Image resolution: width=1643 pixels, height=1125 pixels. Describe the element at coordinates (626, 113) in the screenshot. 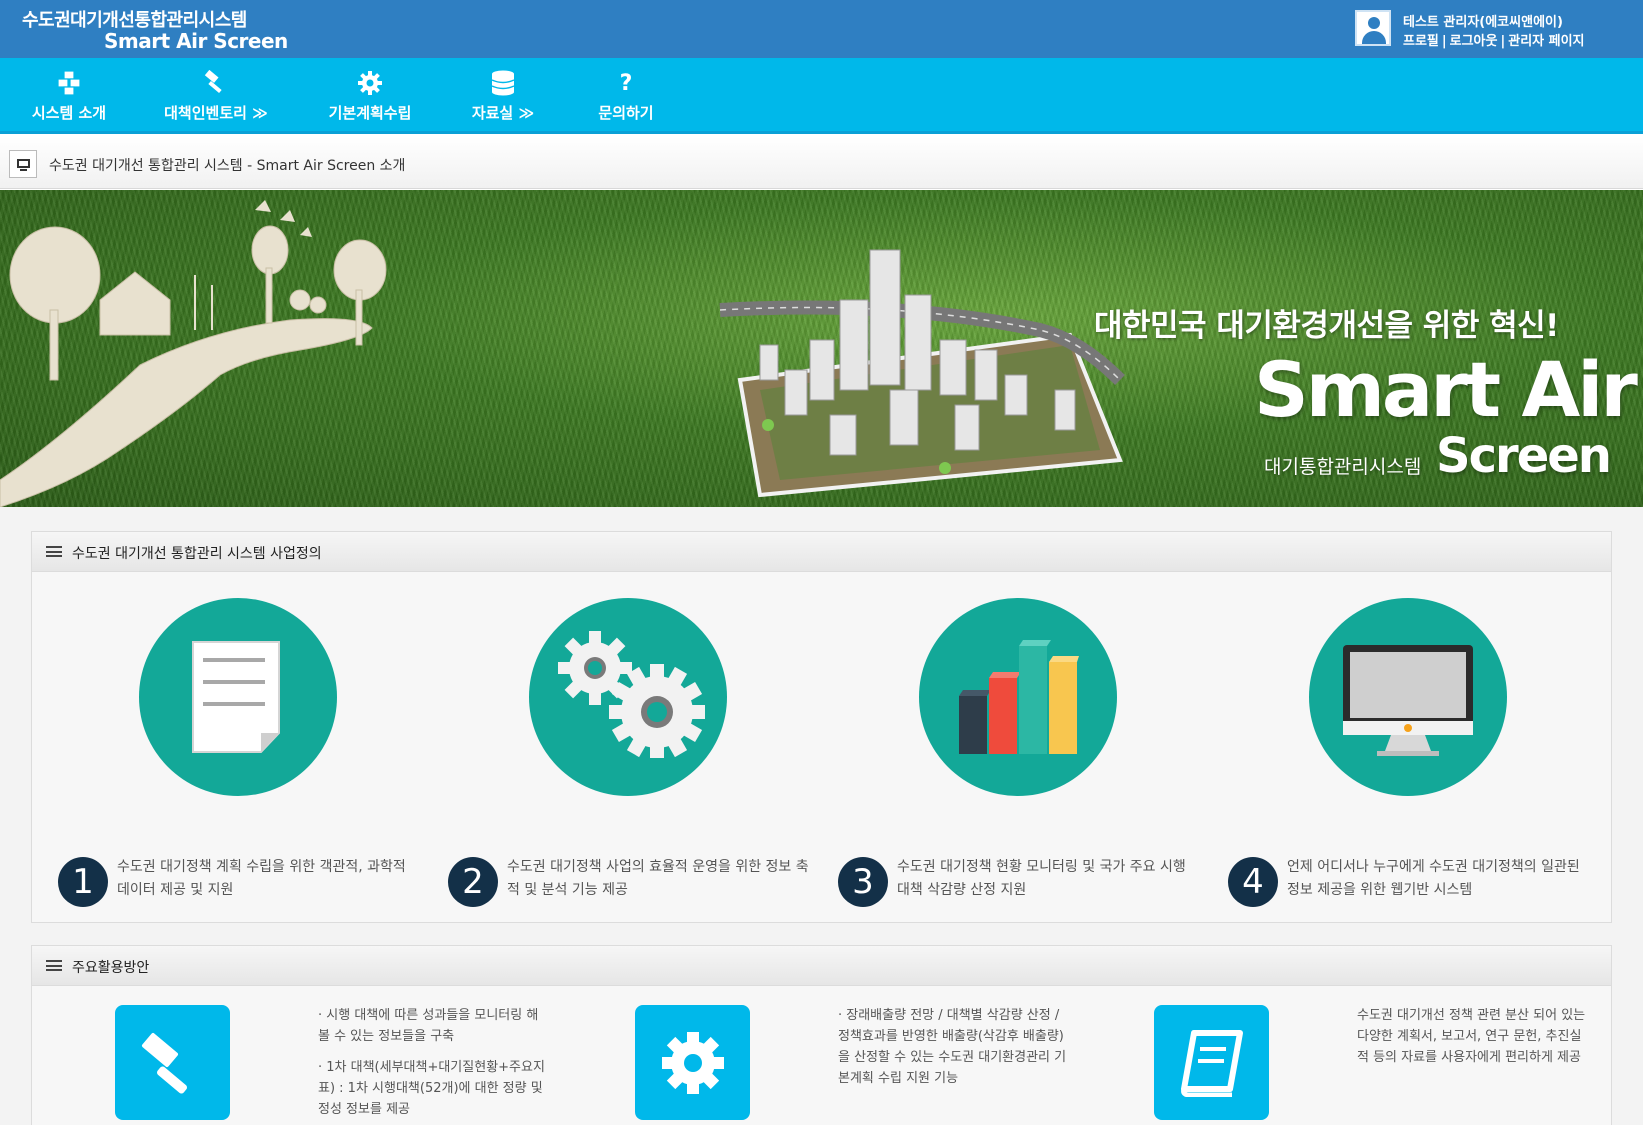

I see `nav-label: 문의하기` at that location.